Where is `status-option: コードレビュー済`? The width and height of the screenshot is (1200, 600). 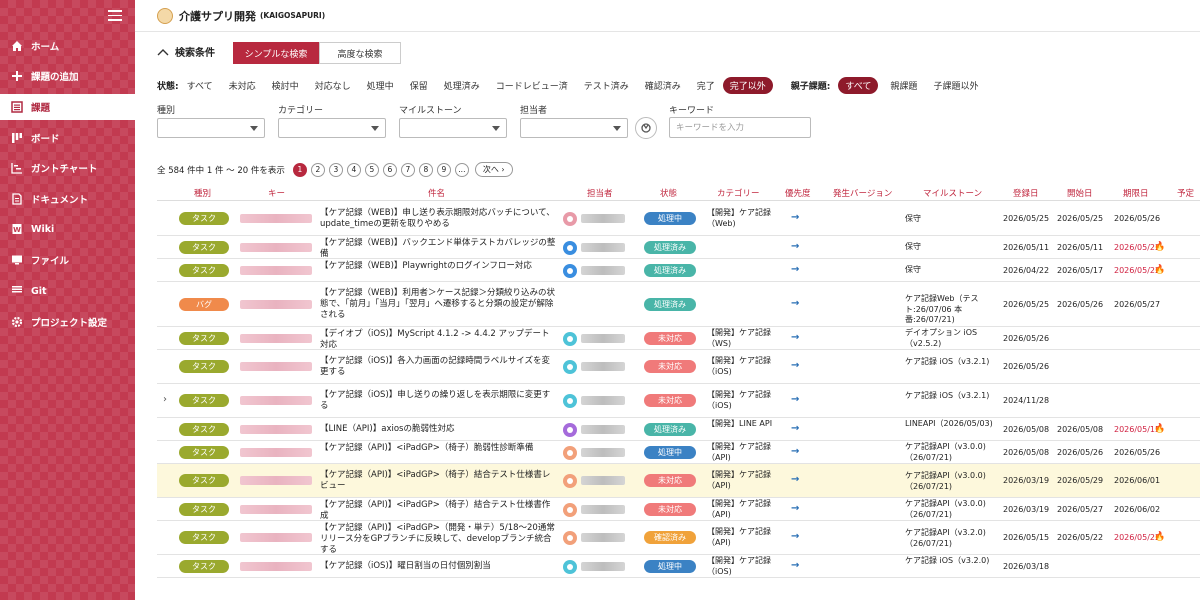 status-option: コードレビュー済 is located at coordinates (532, 85).